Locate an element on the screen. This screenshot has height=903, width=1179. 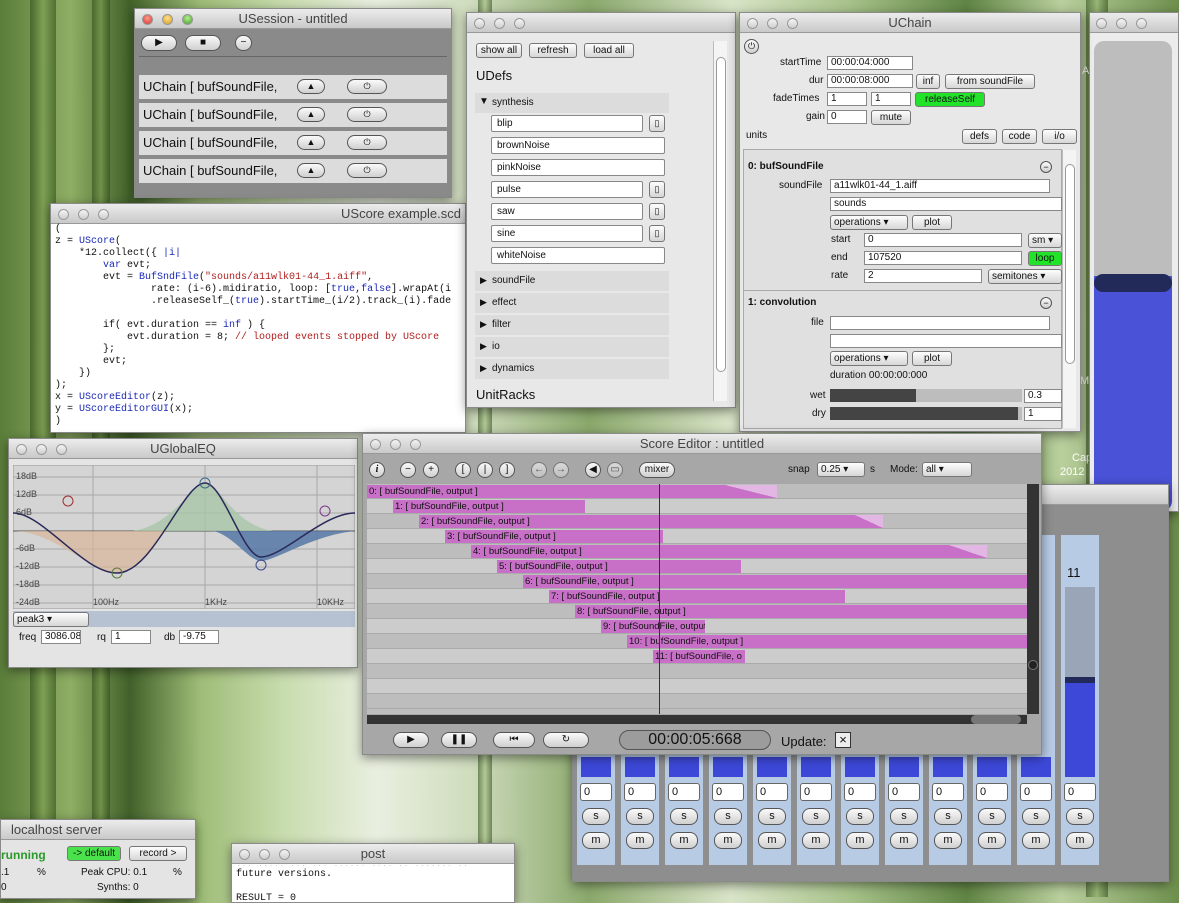
load-all-button: load all is located at coordinates (609, 50).